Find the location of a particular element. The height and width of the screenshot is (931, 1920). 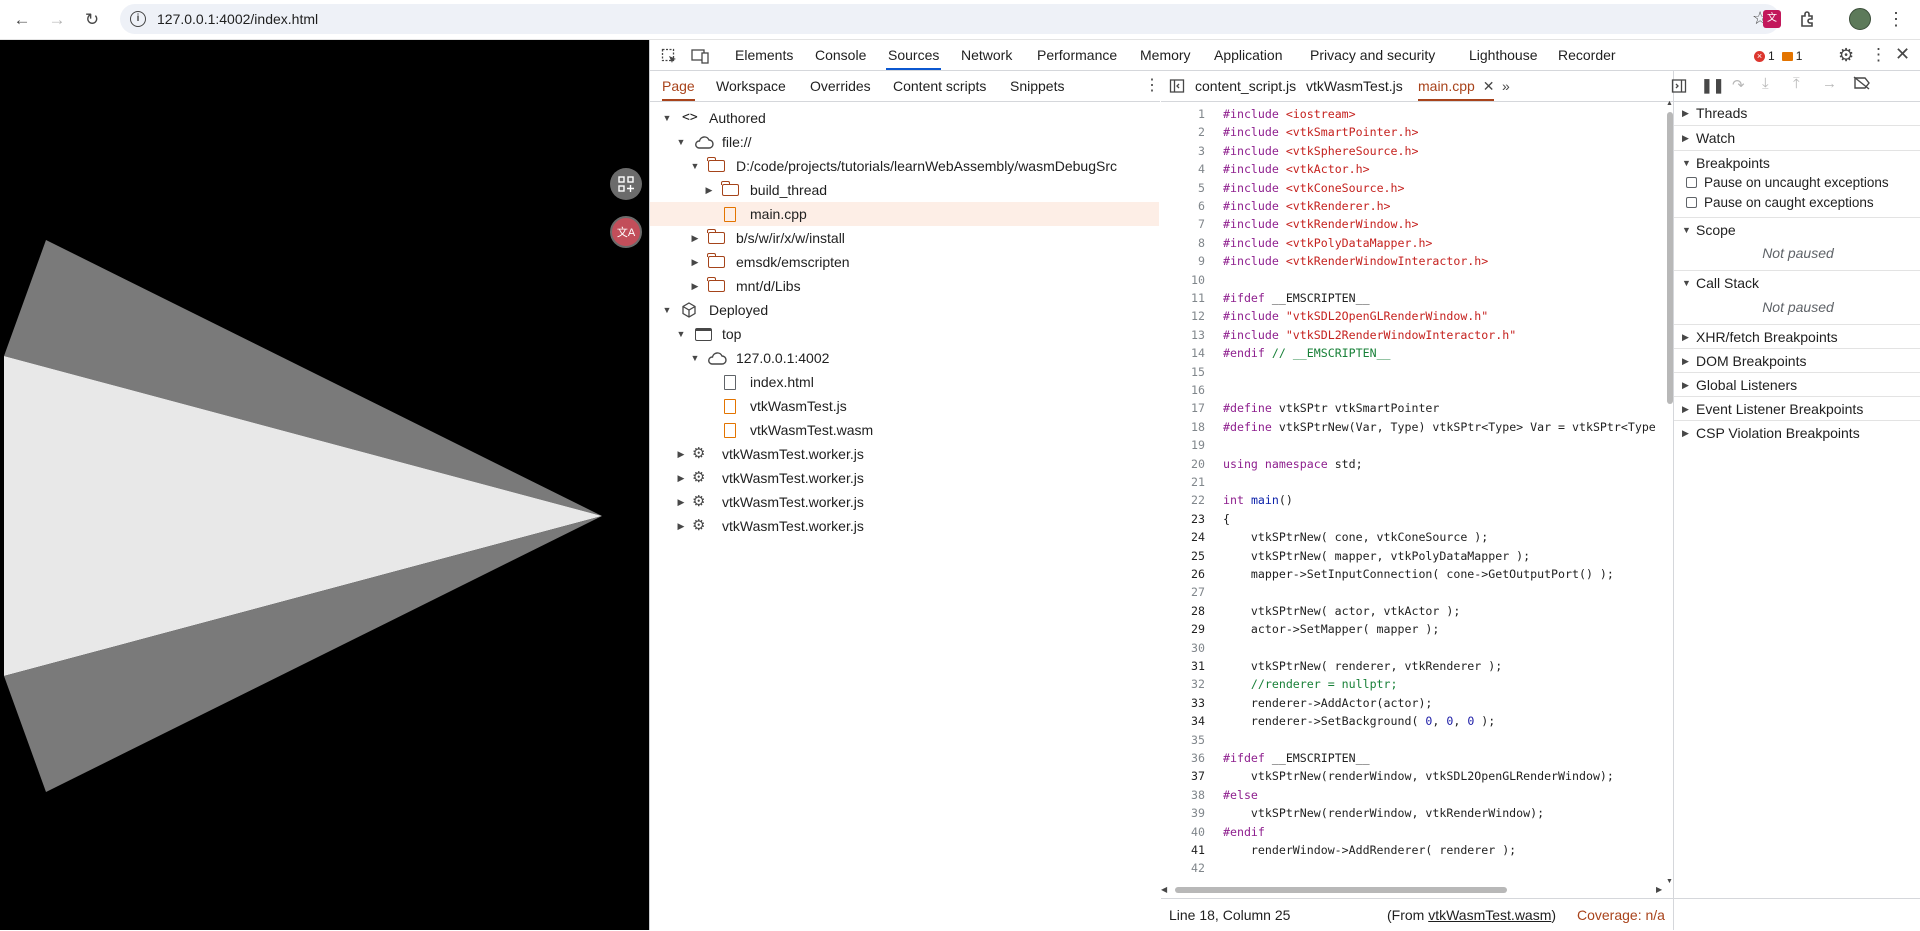

line-number: 21 is located at coordinates (1183, 482).